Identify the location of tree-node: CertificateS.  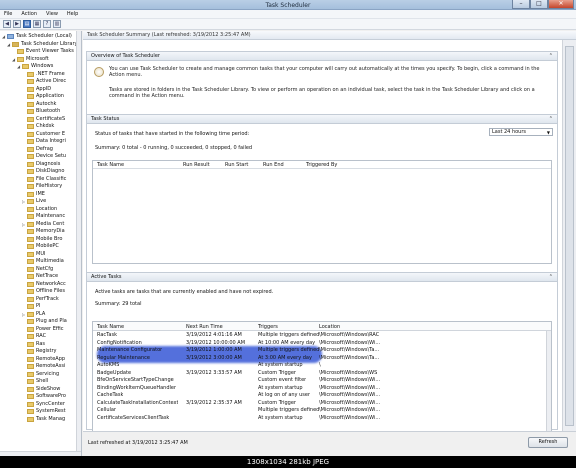
(43, 120).